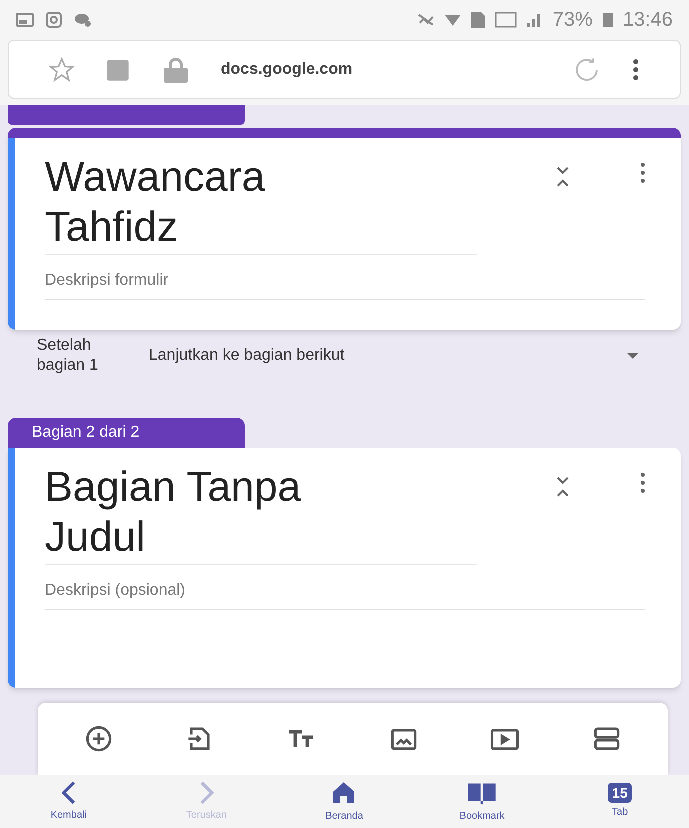 This screenshot has width=689, height=828. I want to click on battery-icon, so click(607, 20).